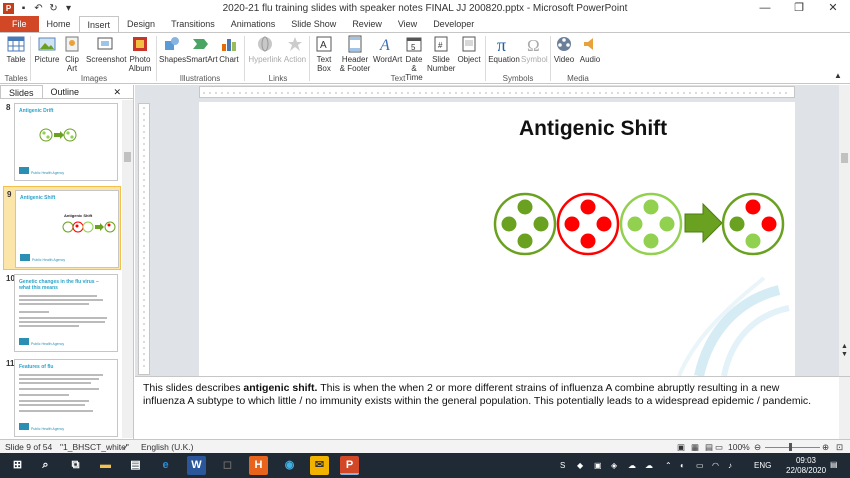  What do you see at coordinates (765, 8) in the screenshot?
I see `minimize-button: —` at bounding box center [765, 8].